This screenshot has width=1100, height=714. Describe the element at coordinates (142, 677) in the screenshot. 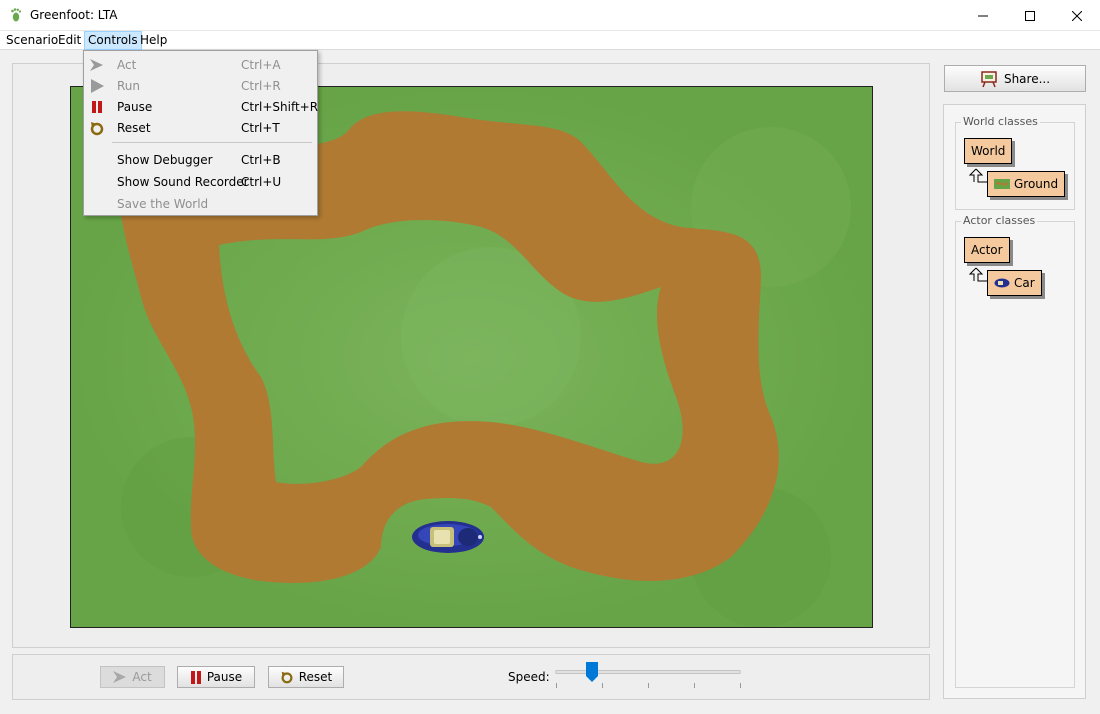

I see `act-button-label: Act` at that location.